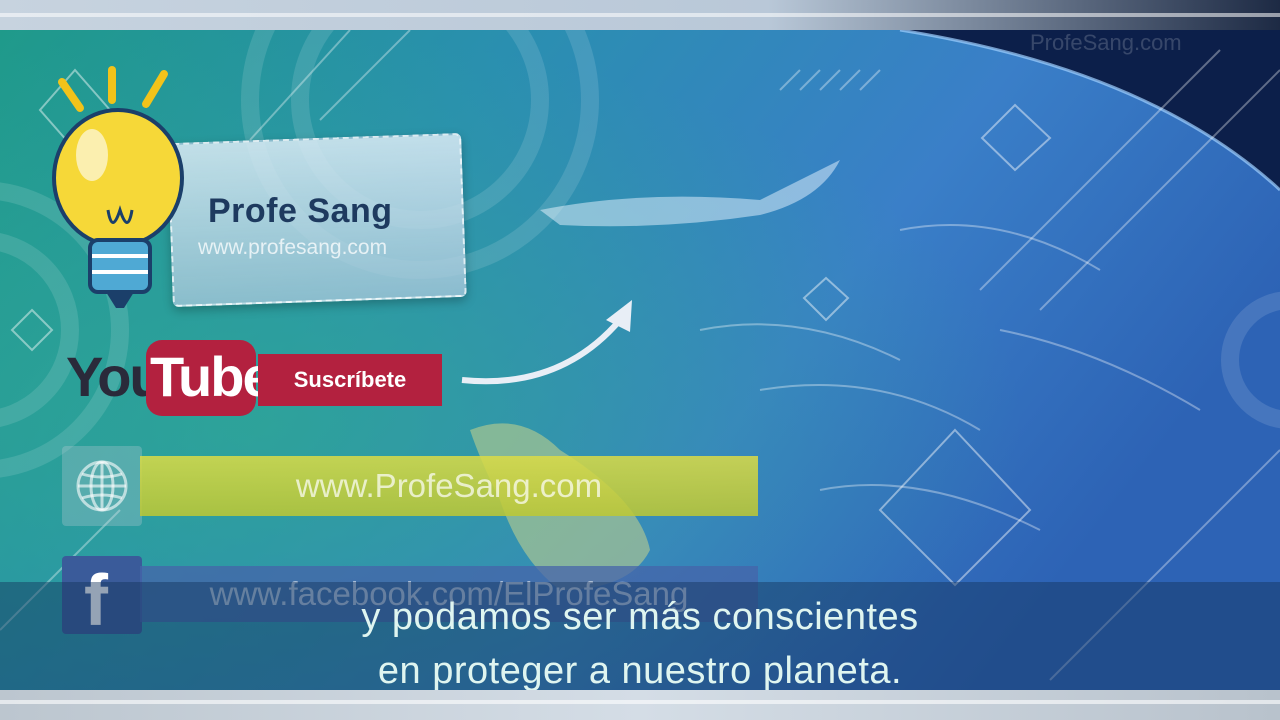 This screenshot has width=1280, height=720. What do you see at coordinates (350, 380) in the screenshot?
I see `subscribe-button: Suscríbete` at bounding box center [350, 380].